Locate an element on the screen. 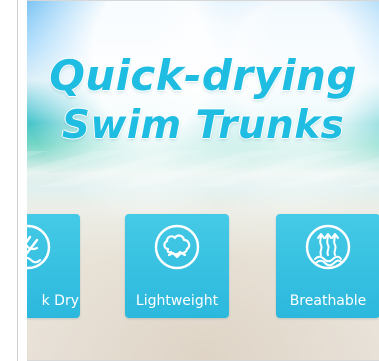 The height and width of the screenshot is (361, 379). left-edge-strip is located at coordinates (9, 180).